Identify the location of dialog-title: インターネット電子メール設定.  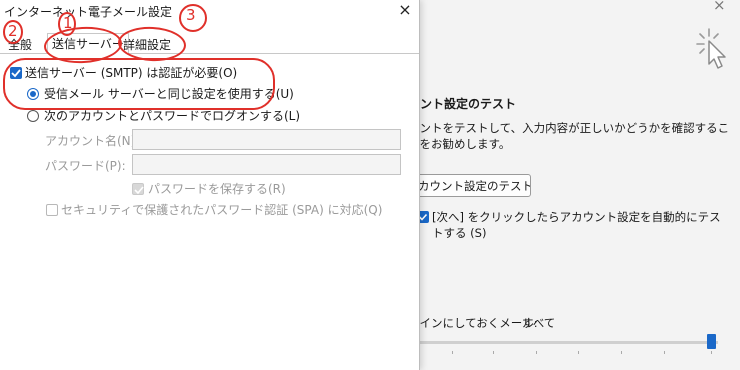
(88, 12).